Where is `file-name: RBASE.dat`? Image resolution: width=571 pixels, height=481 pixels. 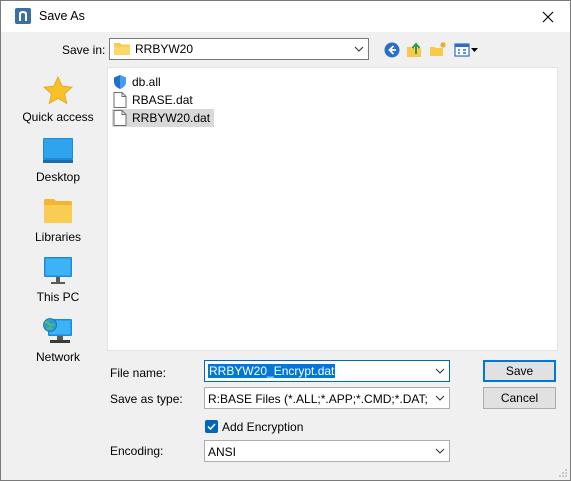
file-name: RBASE.dat is located at coordinates (162, 100).